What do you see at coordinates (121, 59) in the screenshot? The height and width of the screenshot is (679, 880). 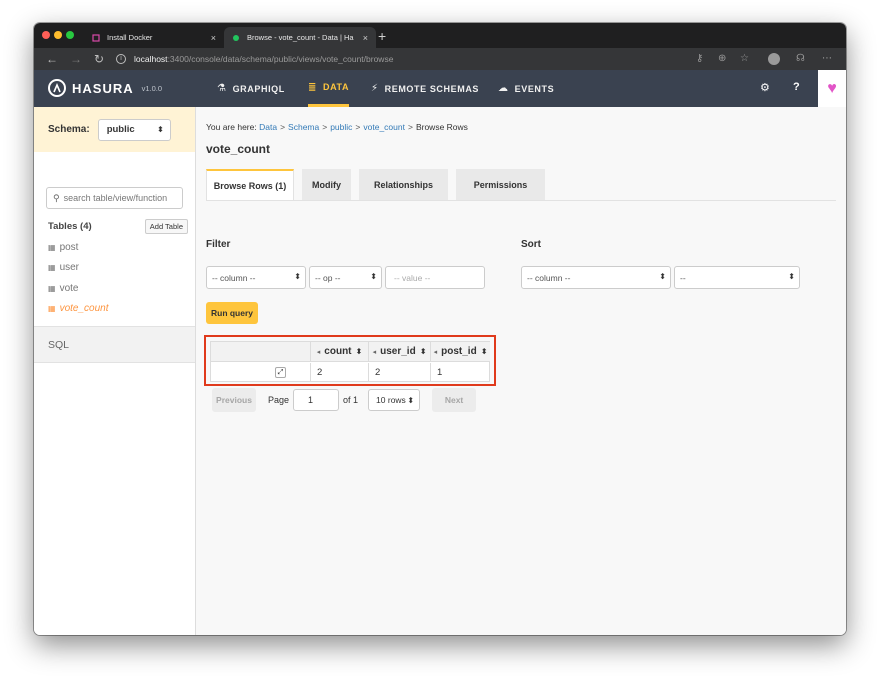 I see `site-info-icon: i` at bounding box center [121, 59].